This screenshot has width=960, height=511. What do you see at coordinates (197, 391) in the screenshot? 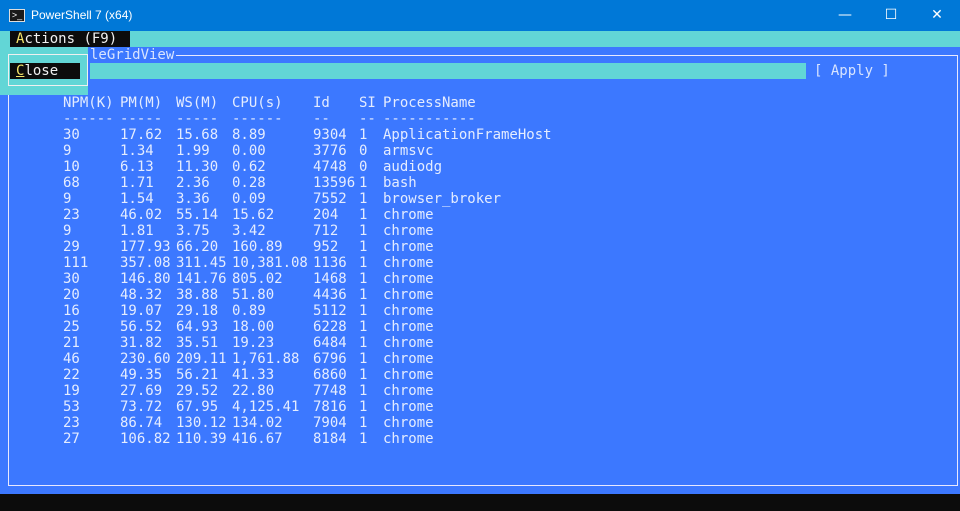
I see `table-cell: 29.52` at bounding box center [197, 391].